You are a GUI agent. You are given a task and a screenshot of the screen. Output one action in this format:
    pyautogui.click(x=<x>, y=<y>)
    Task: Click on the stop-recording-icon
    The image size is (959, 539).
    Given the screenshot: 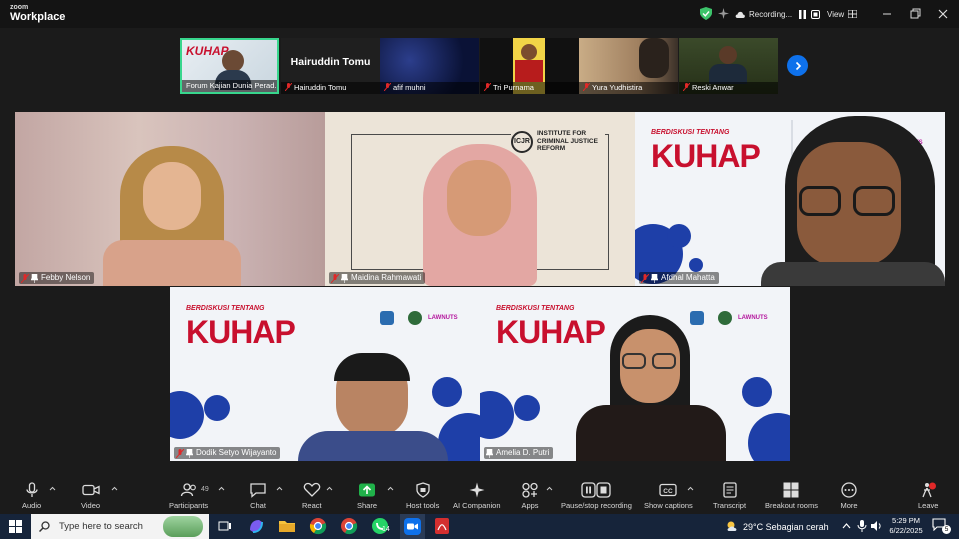 What is the action you would take?
    pyautogui.click(x=816, y=14)
    